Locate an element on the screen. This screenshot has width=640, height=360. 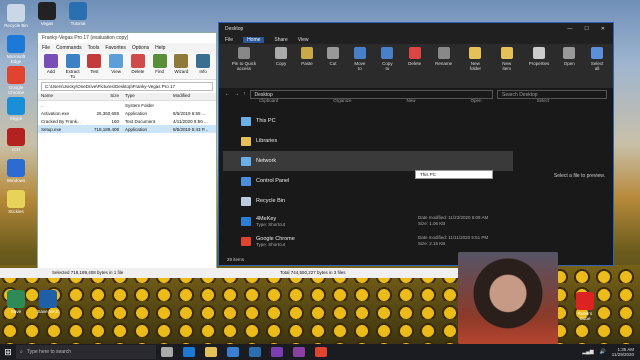
tool-add-button: Add is located at coordinates (51, 65).